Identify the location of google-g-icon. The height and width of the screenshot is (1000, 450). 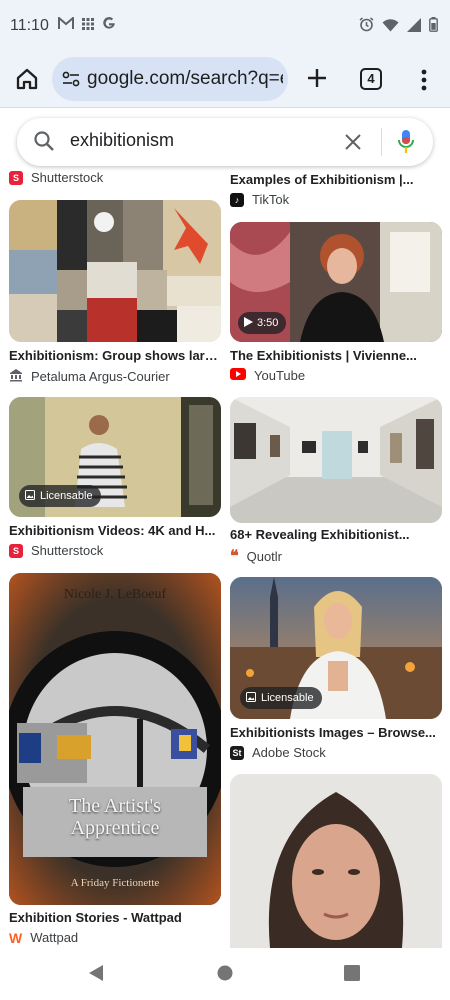
(109, 25).